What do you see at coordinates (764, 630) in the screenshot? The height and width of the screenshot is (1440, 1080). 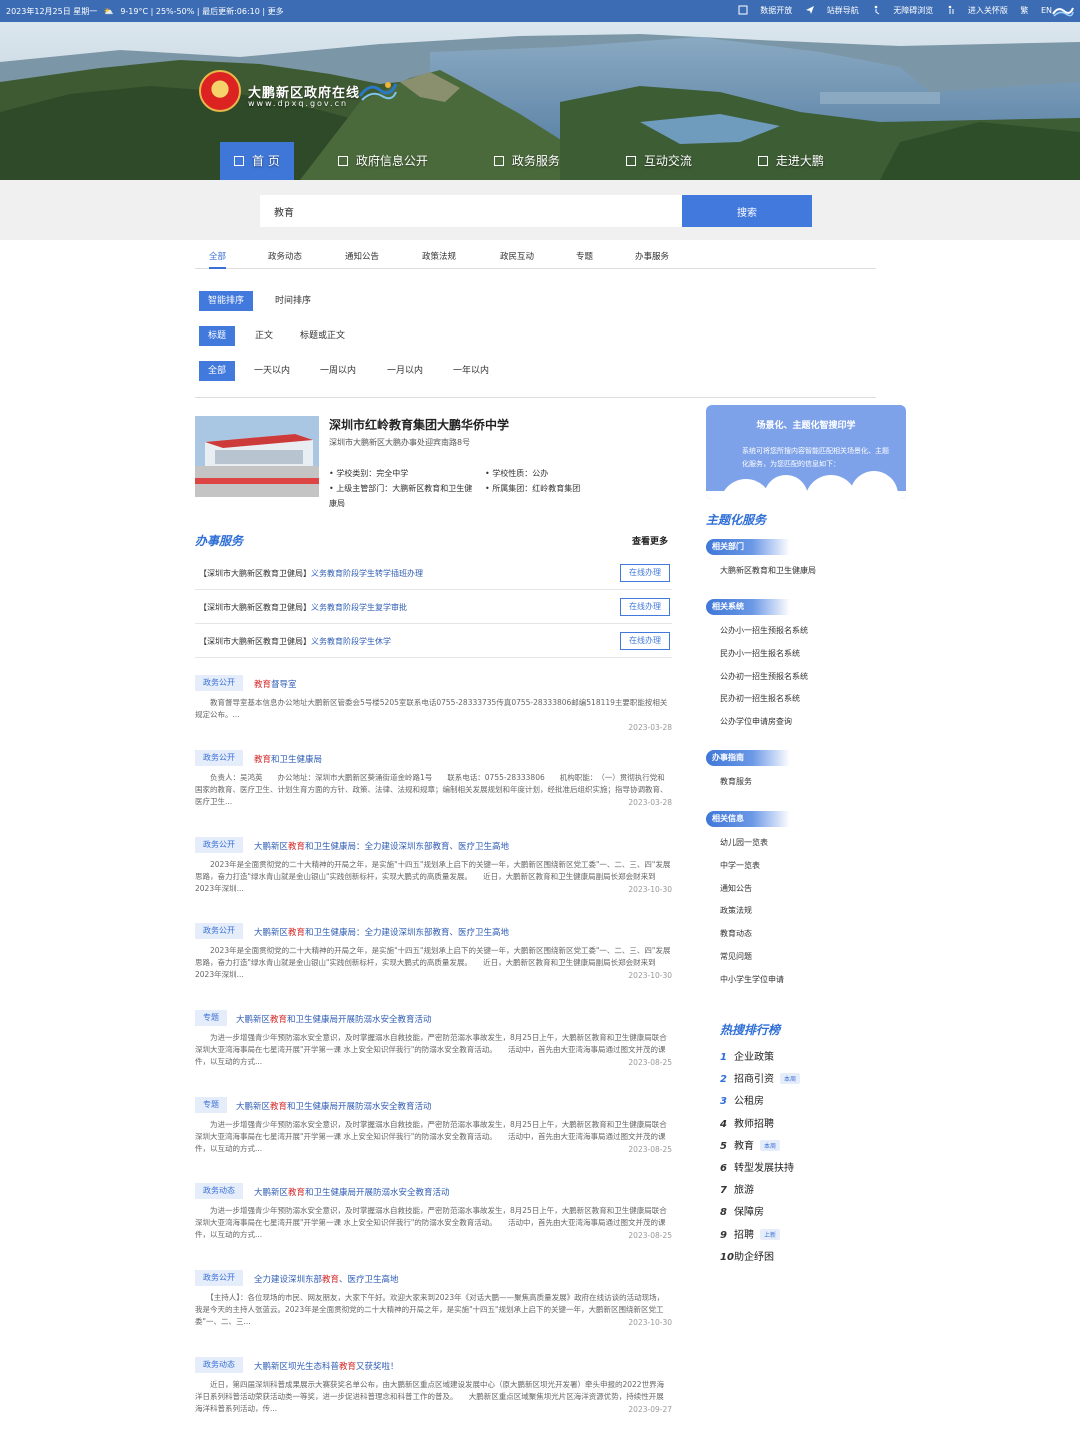 I see `sidebar-link: 公办小一招生预报名系统` at bounding box center [764, 630].